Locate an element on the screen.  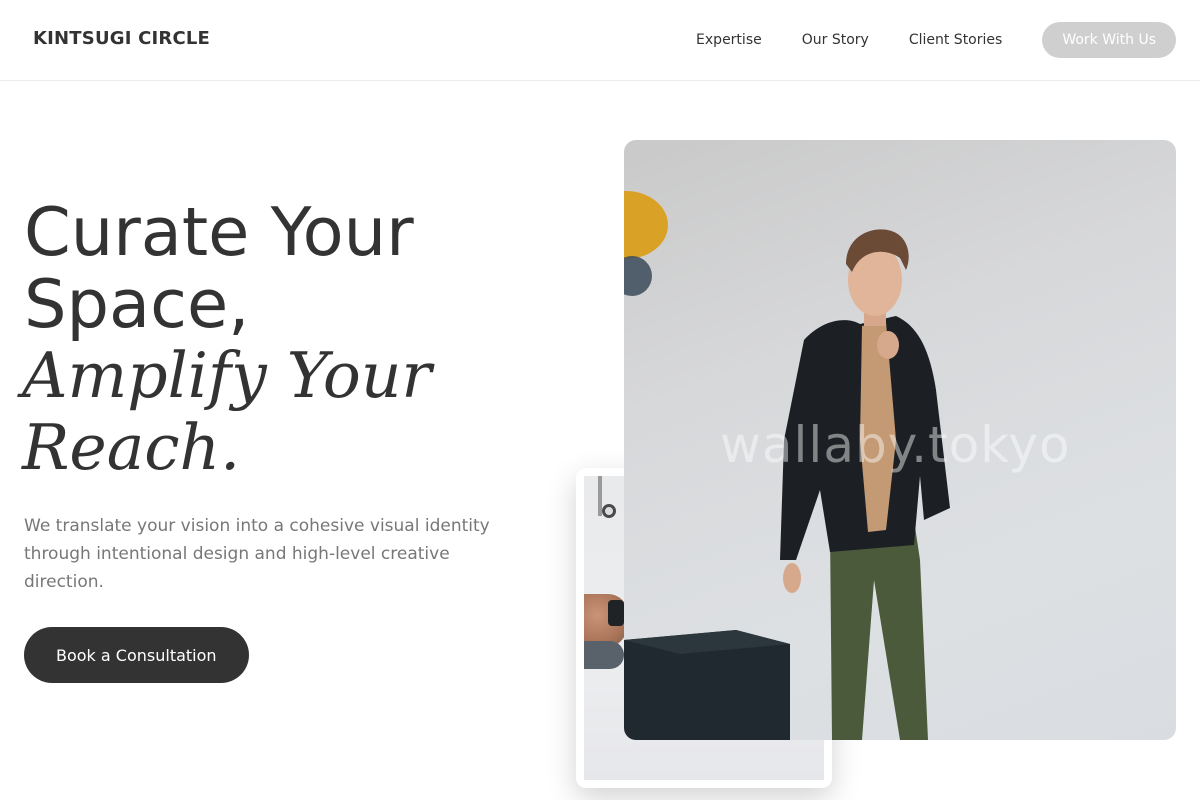
hero-title-line: Space, is located at coordinates (137, 304).